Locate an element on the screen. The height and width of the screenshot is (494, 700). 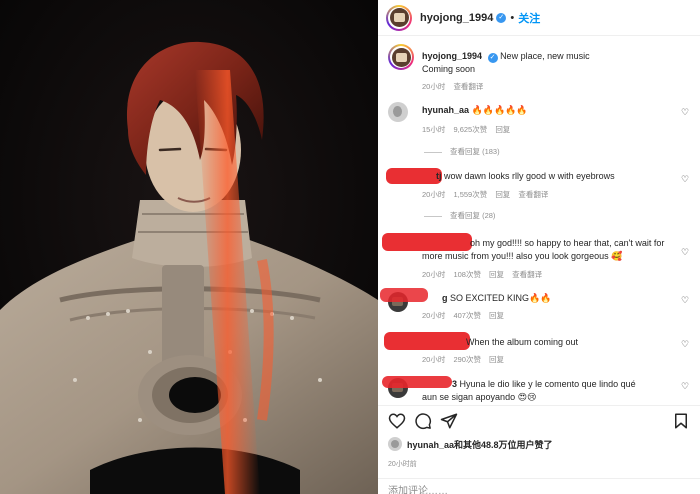
commenter-avatar is located at coordinates (398, 112).